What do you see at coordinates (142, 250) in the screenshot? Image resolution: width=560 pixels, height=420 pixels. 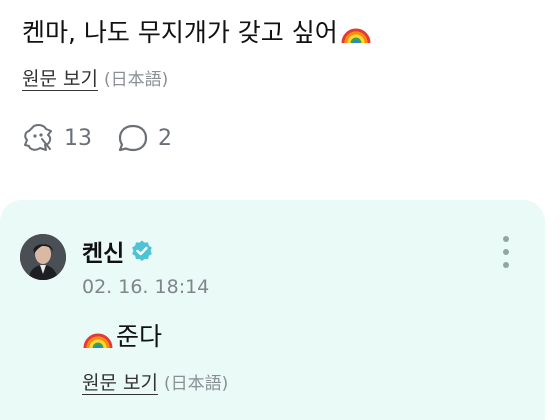 I see `verified-badge-icon` at bounding box center [142, 250].